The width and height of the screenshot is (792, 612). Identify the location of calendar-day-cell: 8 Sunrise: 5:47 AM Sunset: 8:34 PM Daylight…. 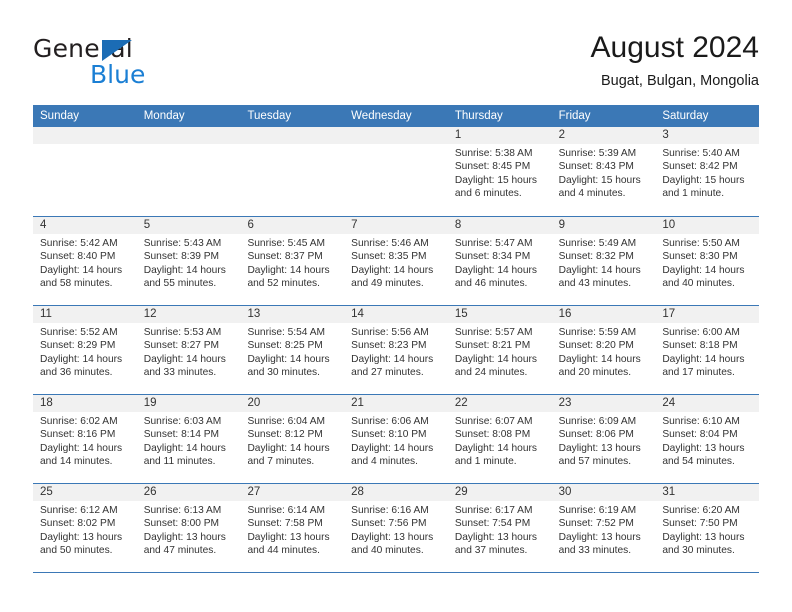
(499, 261).